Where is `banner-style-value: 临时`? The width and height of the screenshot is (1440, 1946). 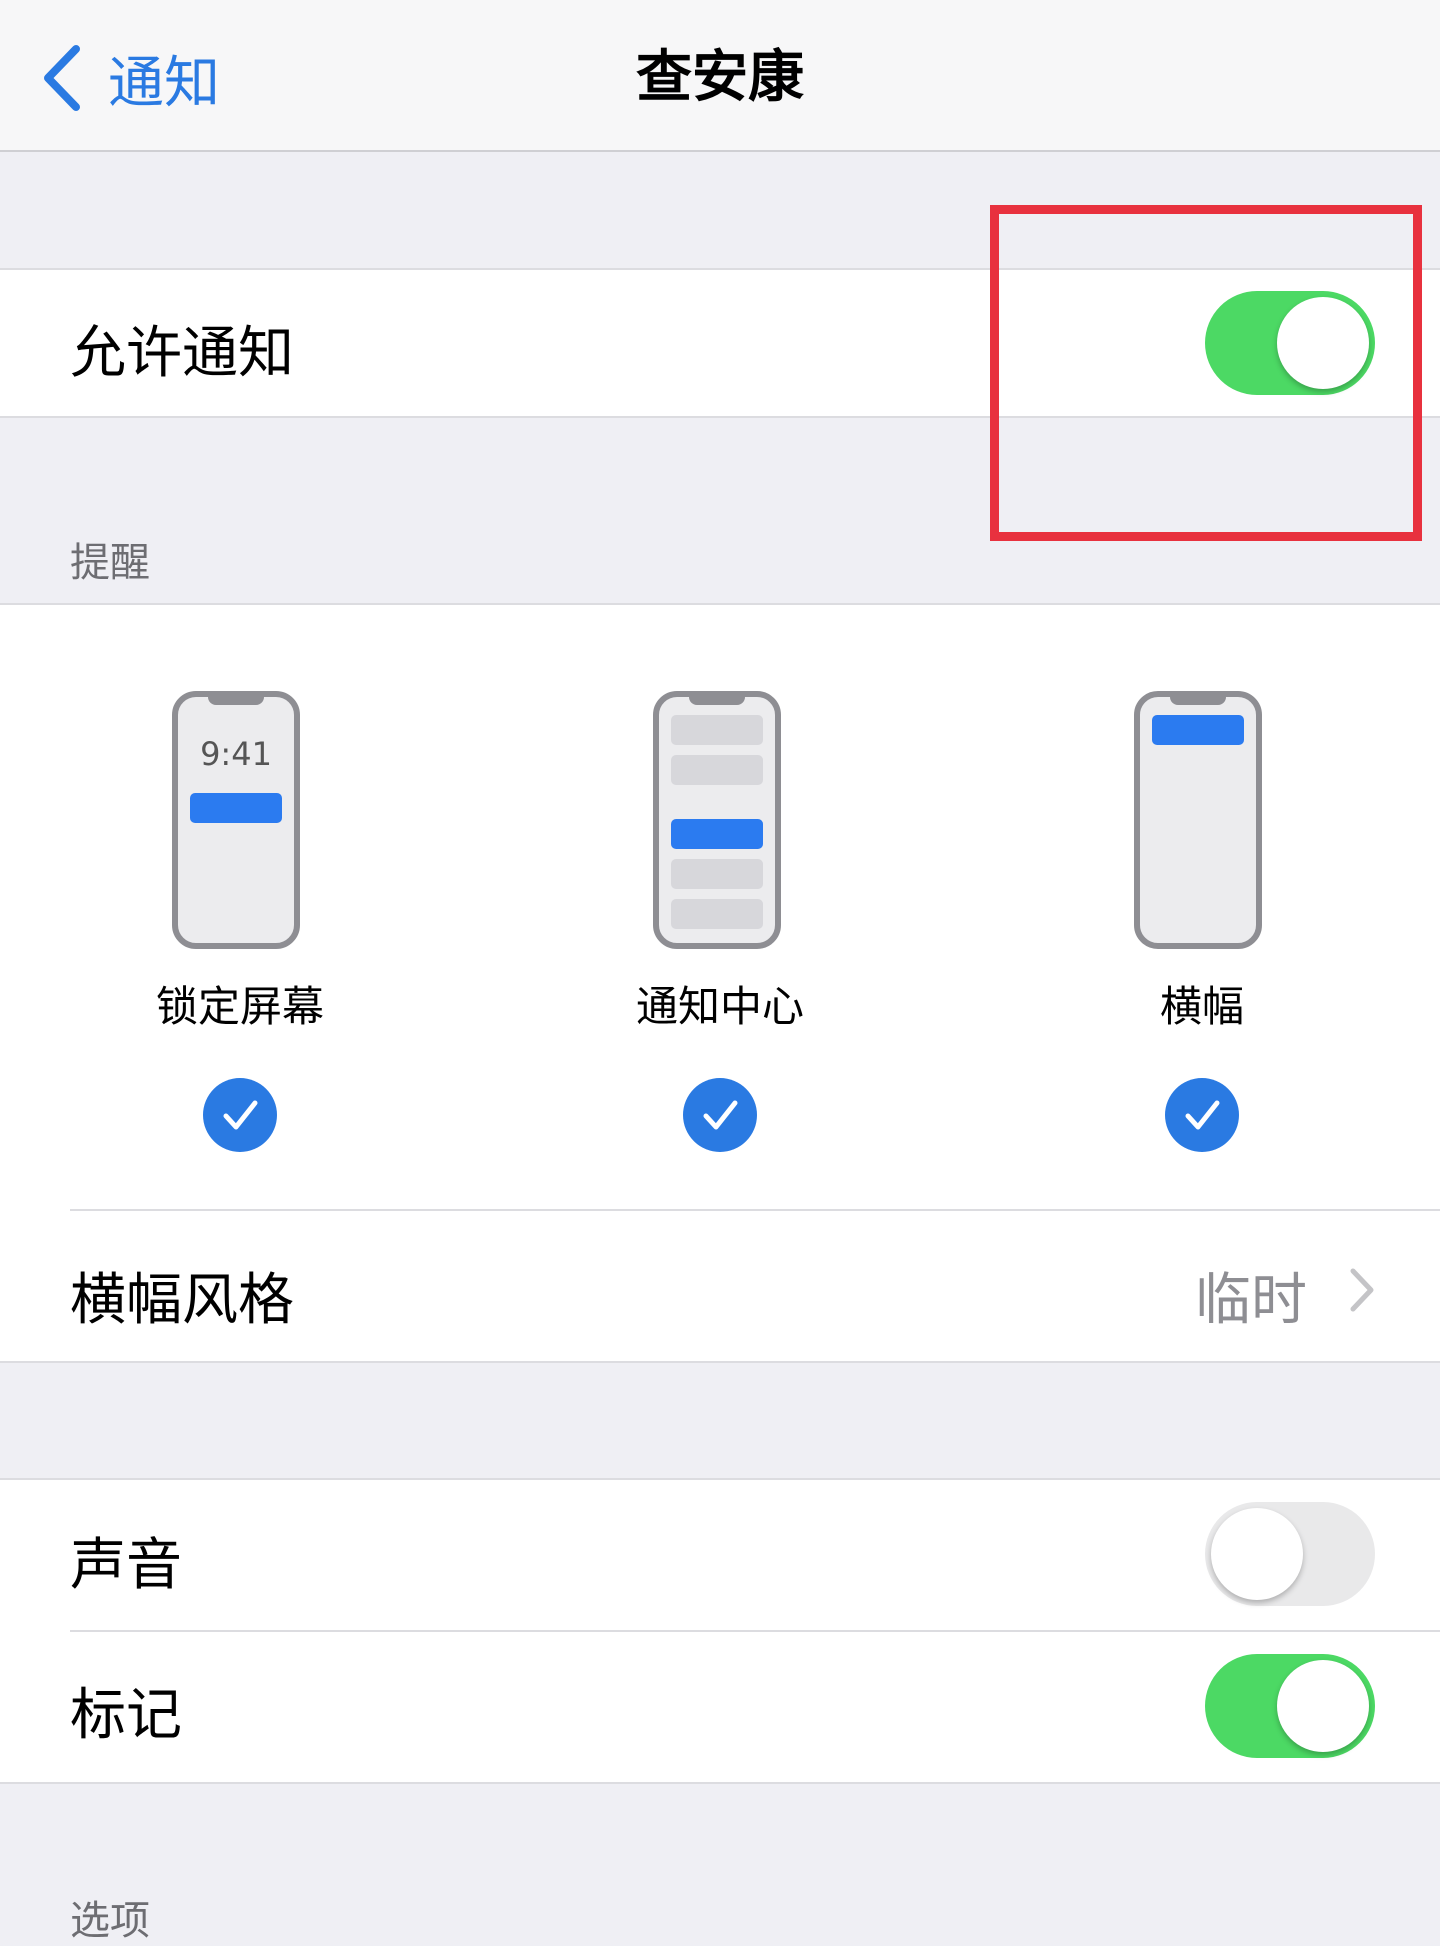
banner-style-value: 临时 is located at coordinates (1251, 1300).